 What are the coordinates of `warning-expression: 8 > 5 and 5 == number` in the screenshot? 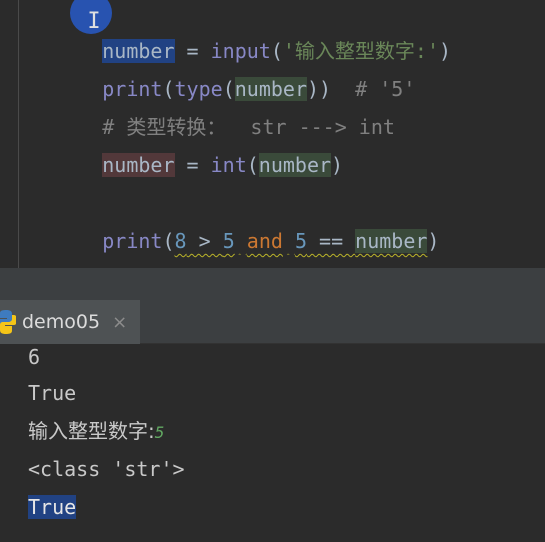 It's located at (301, 241).